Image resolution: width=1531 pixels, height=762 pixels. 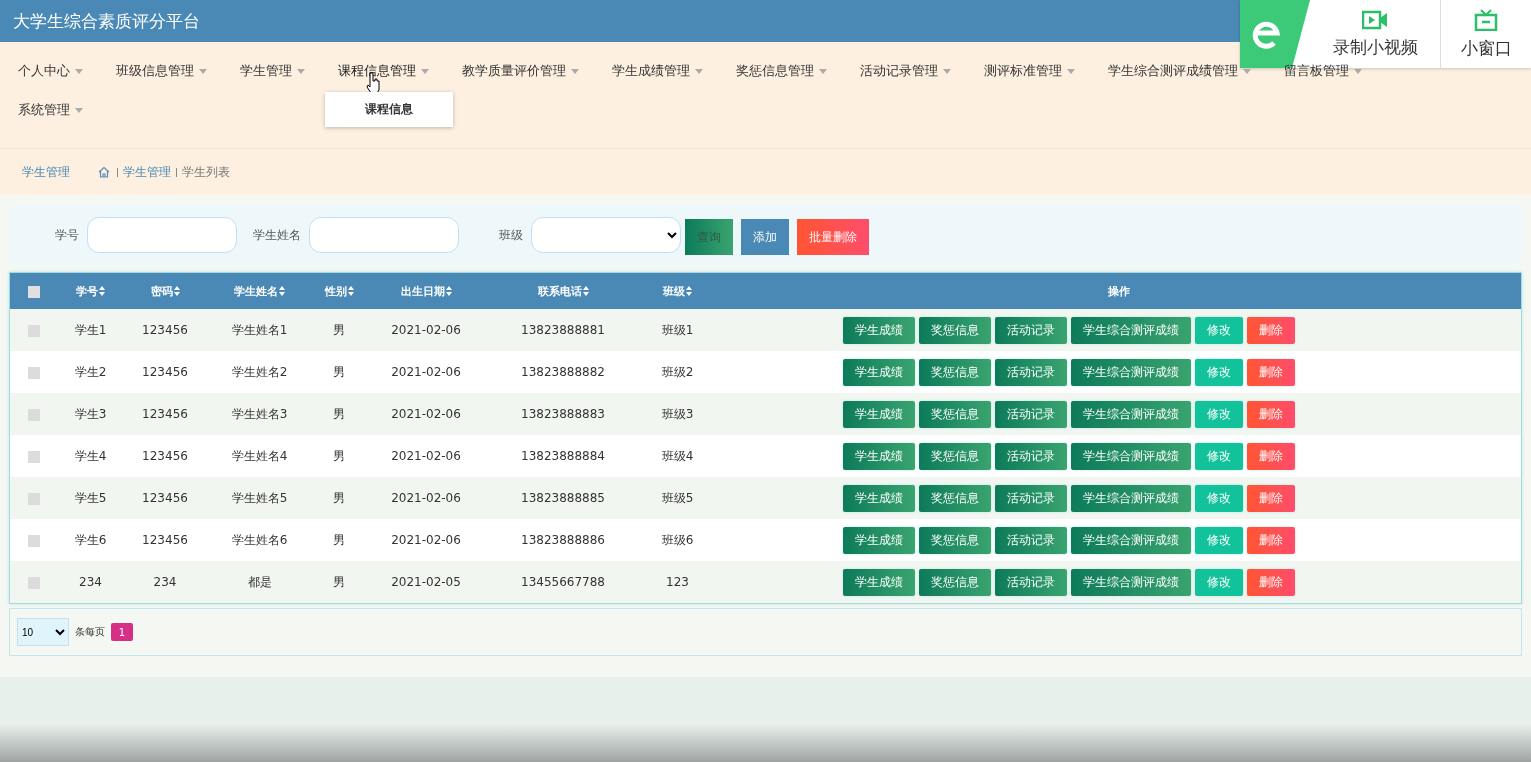 I want to click on mini-window-button: 小窗口, so click(x=1485, y=34).